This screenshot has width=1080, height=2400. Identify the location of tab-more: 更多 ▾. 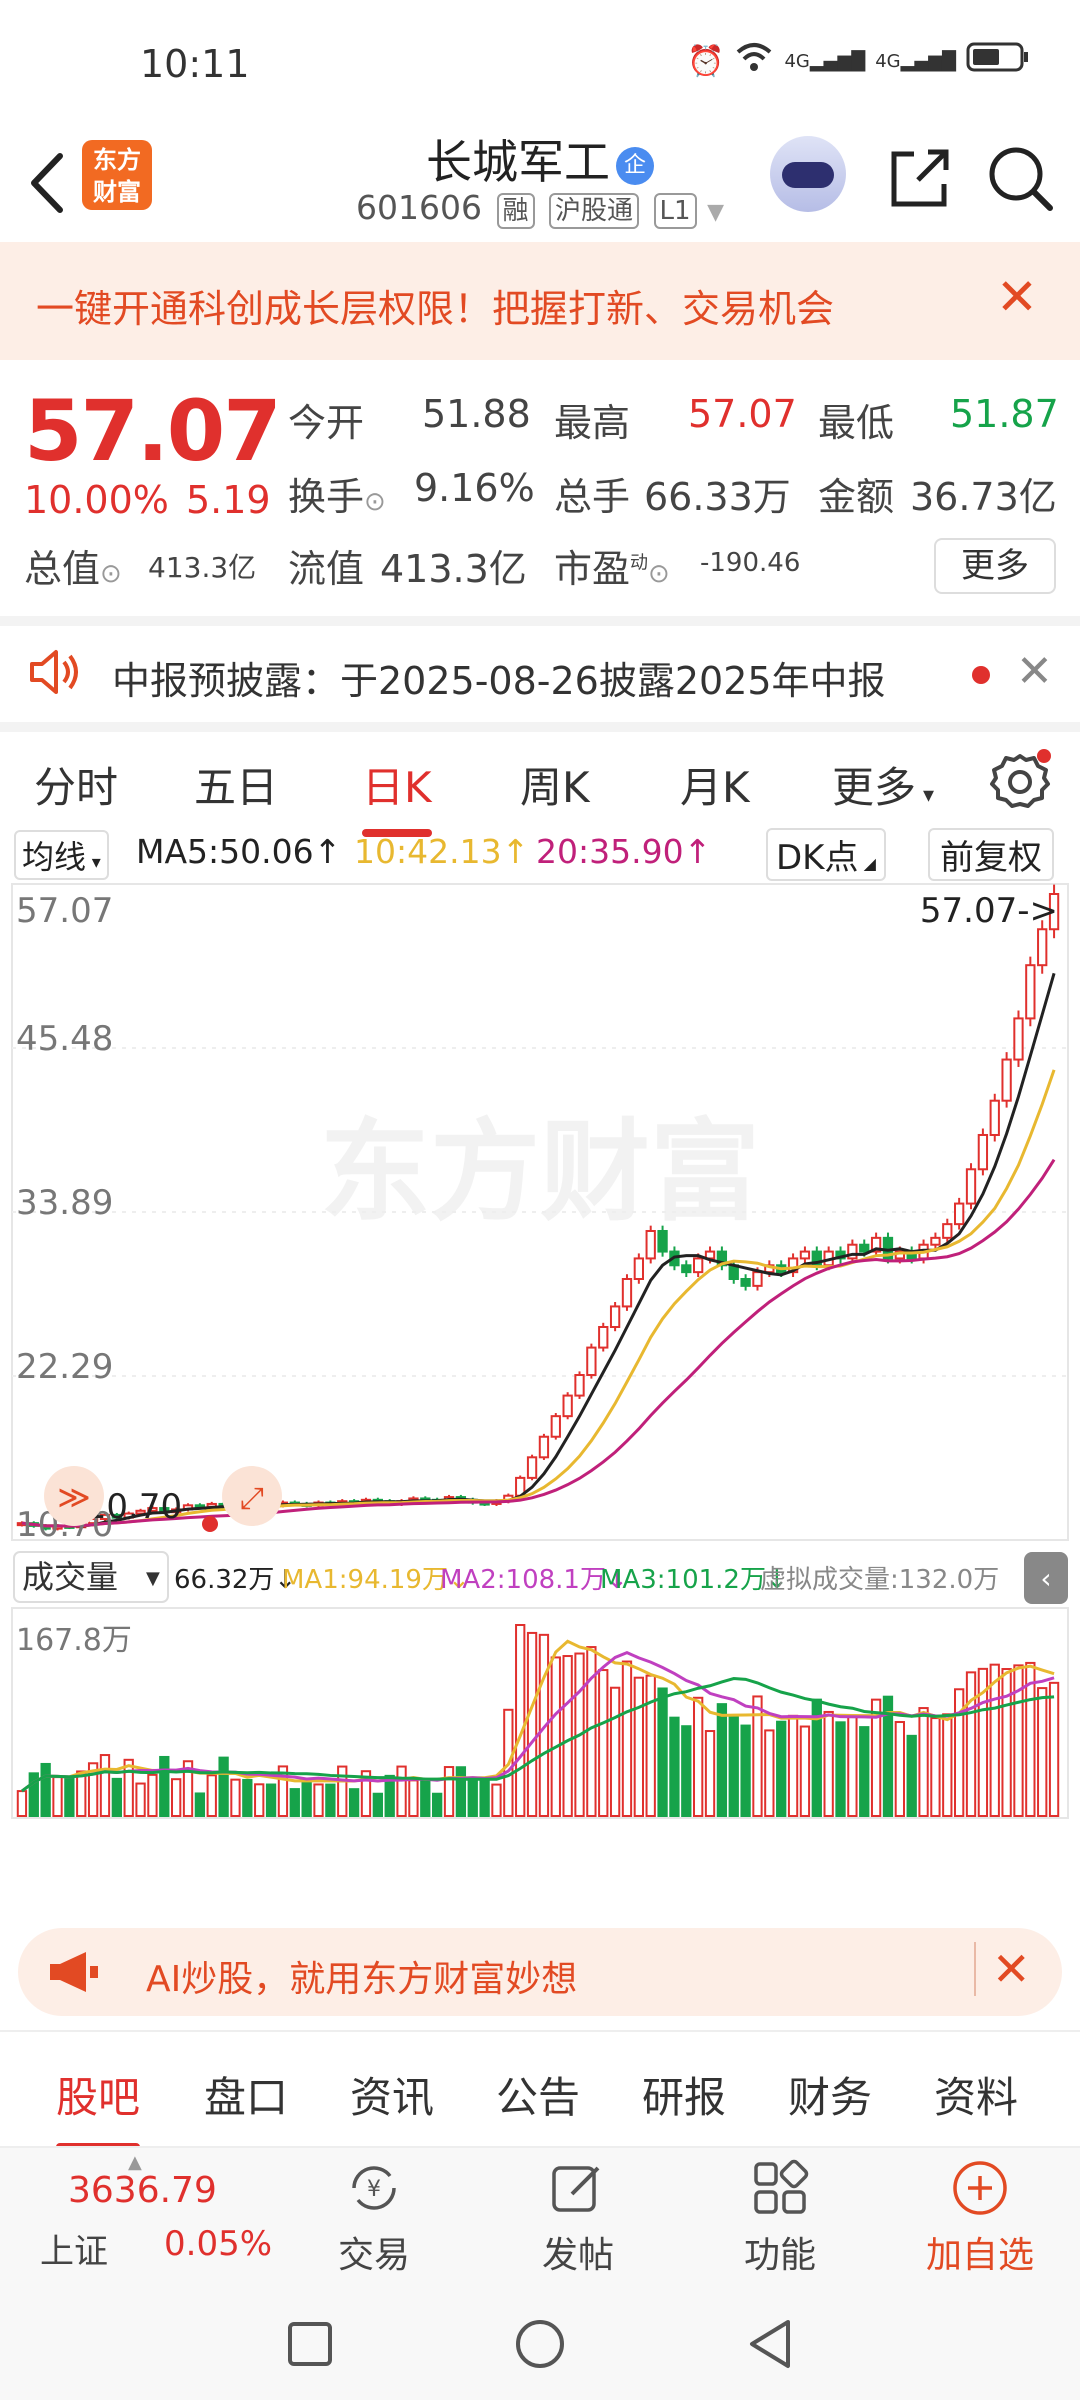
(883, 784).